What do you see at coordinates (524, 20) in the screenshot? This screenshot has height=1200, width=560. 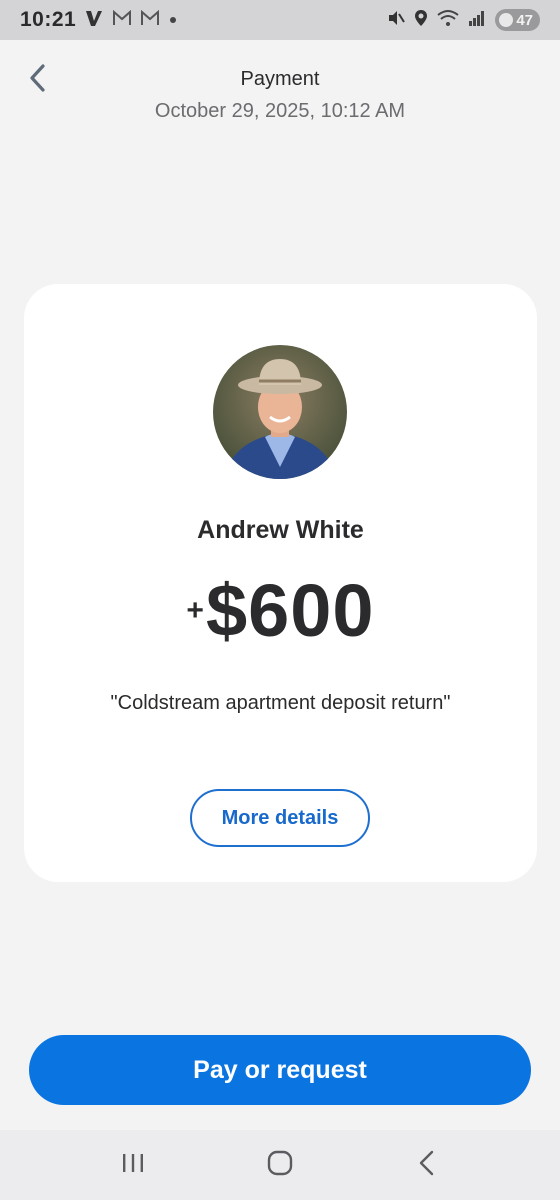 I see `battery-level: 47` at bounding box center [524, 20].